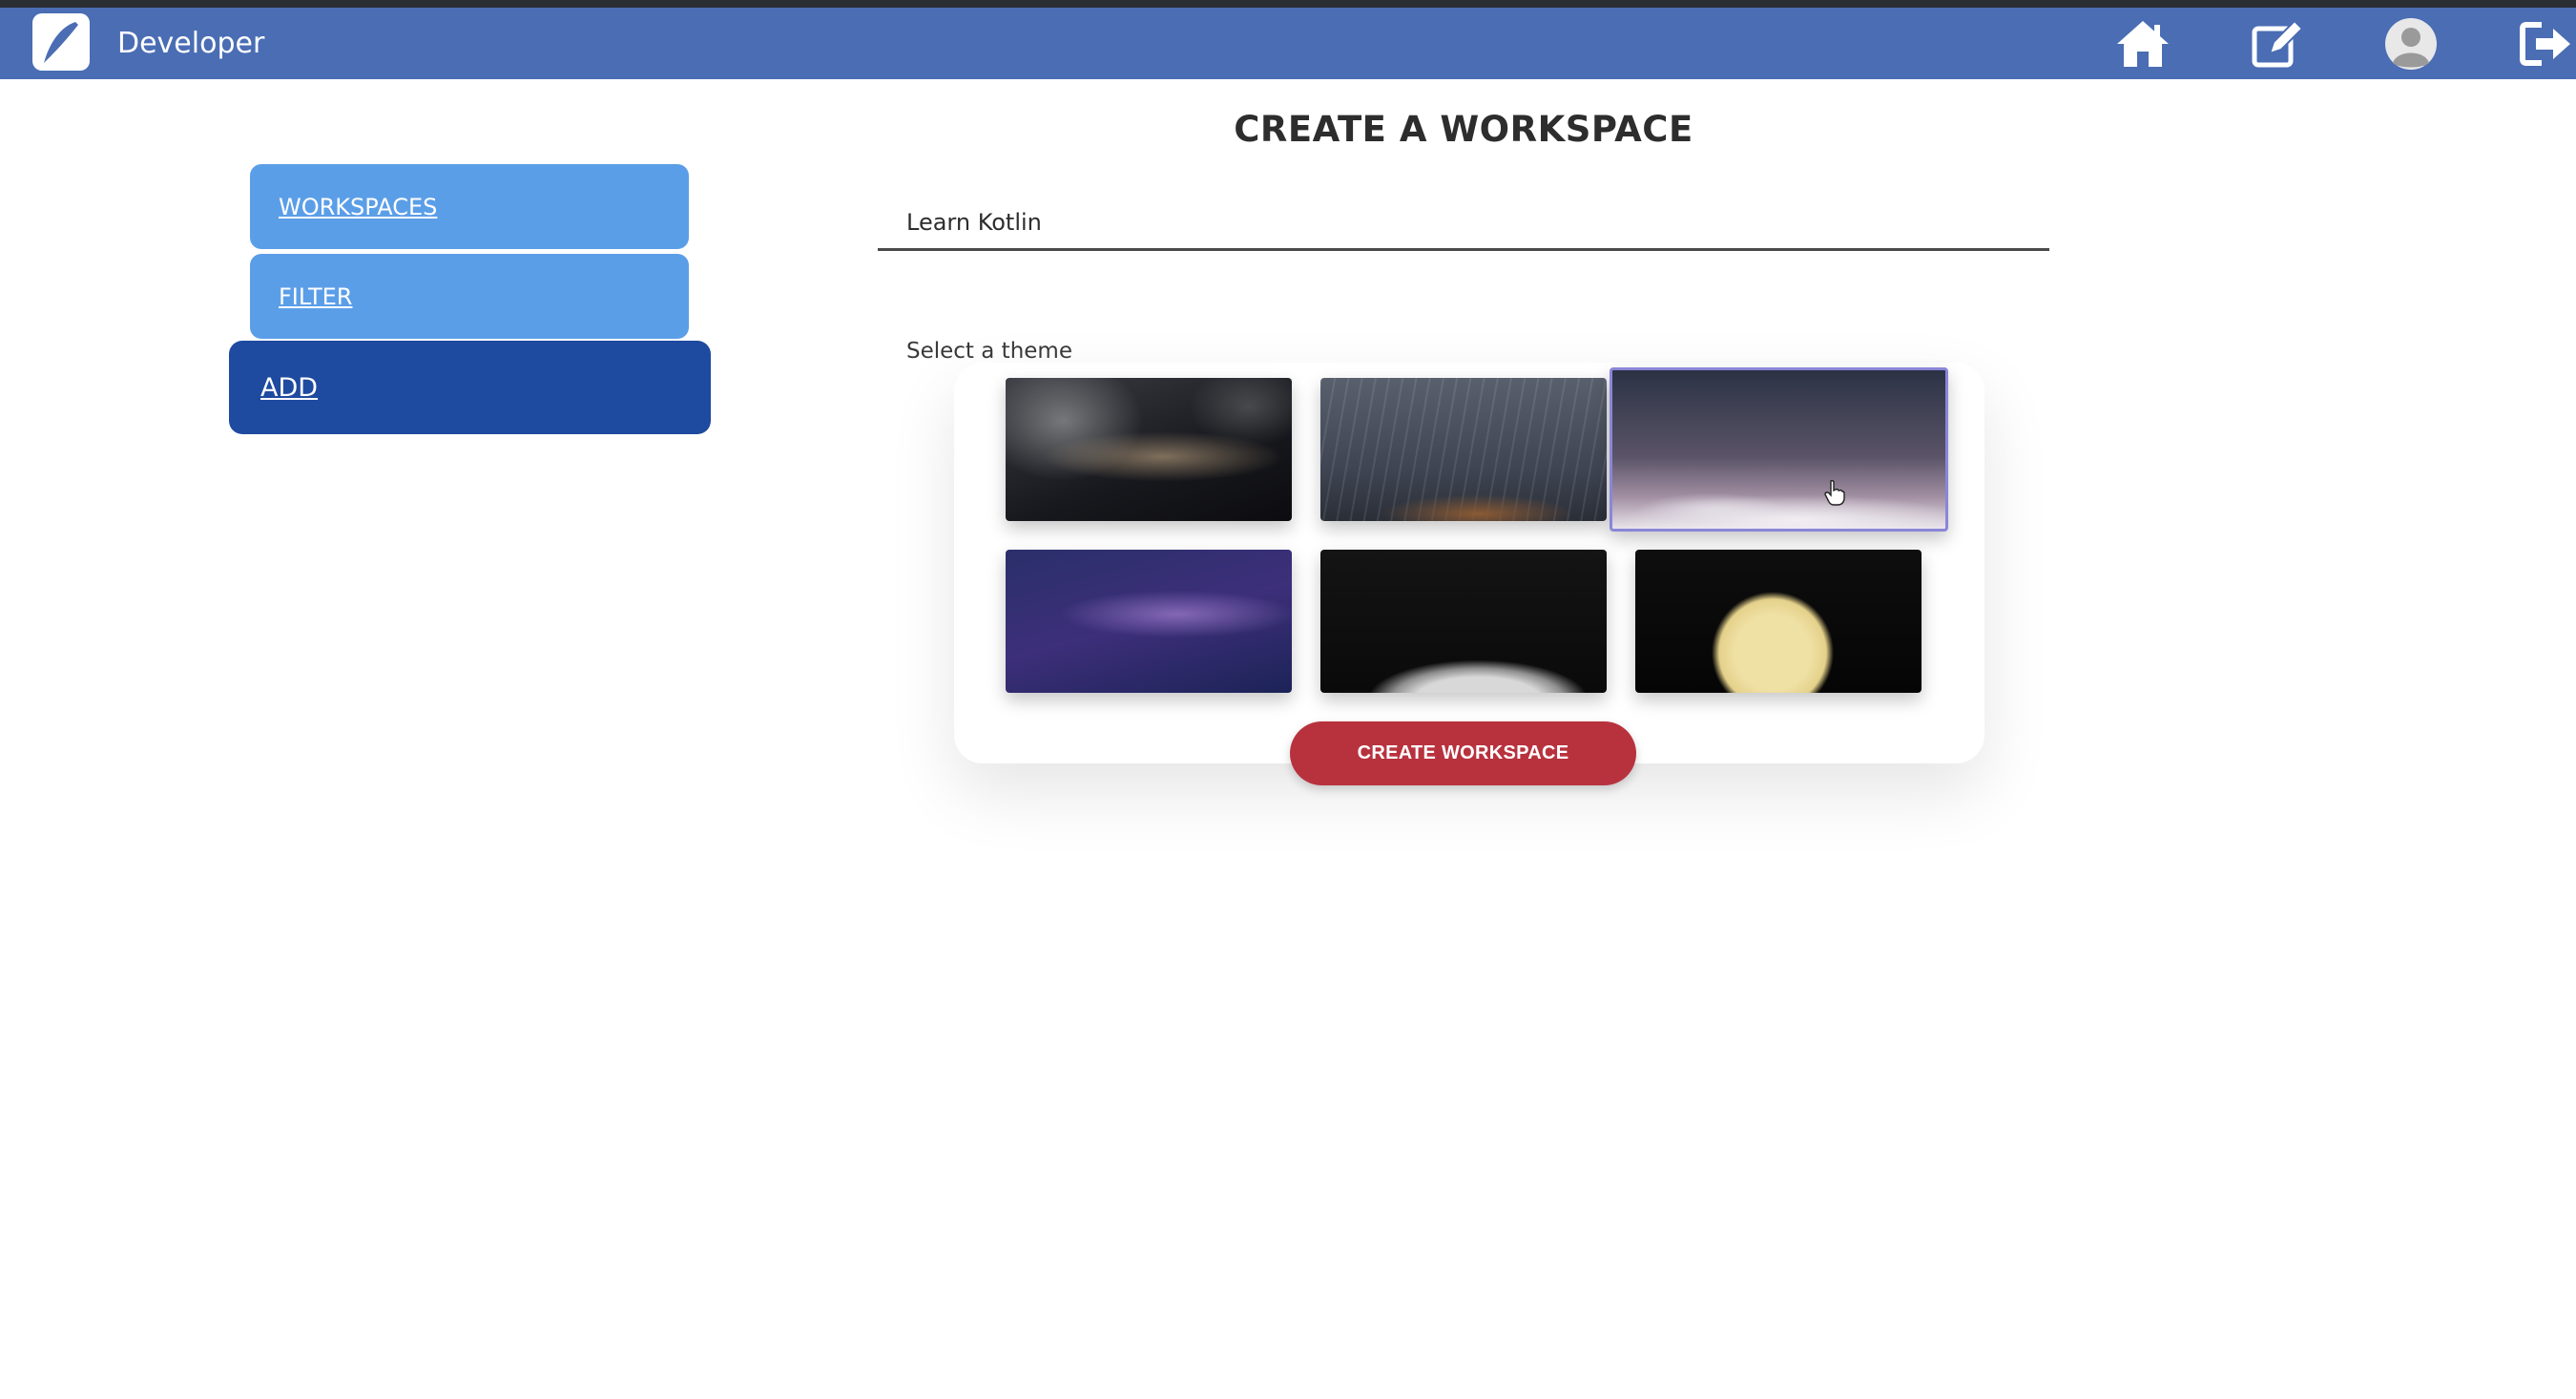  What do you see at coordinates (1463, 449) in the screenshot?
I see `theme-option-star-trails-mesa` at bounding box center [1463, 449].